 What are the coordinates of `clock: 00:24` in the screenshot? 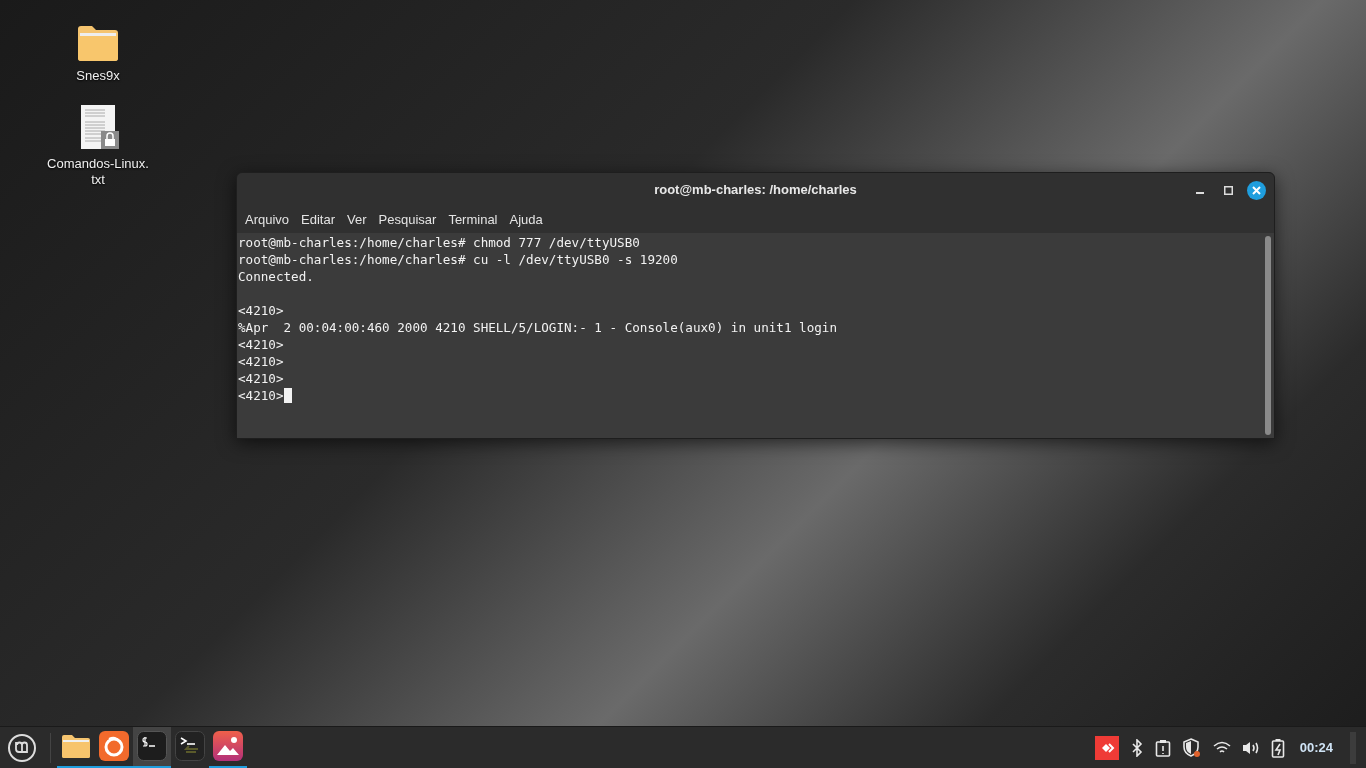 It's located at (1316, 747).